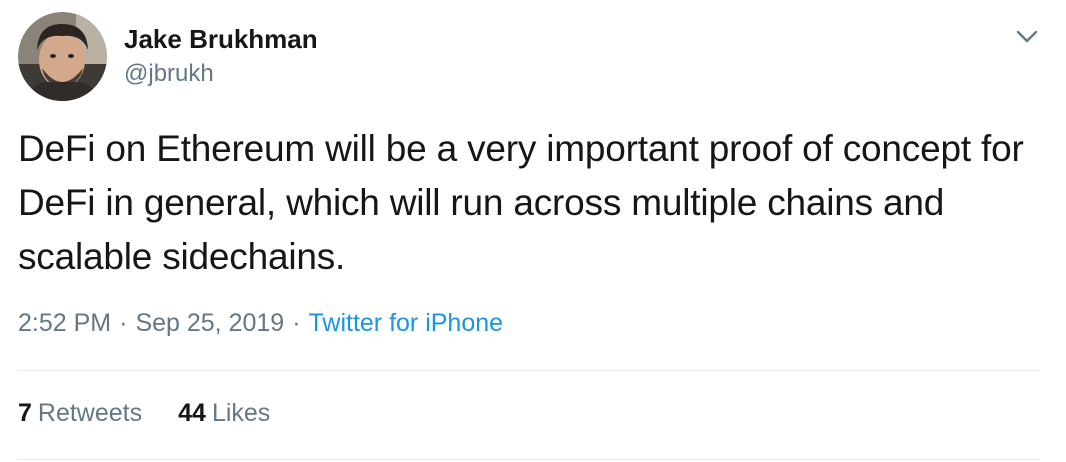  Describe the element at coordinates (192, 413) in the screenshot. I see `likes-count: 44` at that location.